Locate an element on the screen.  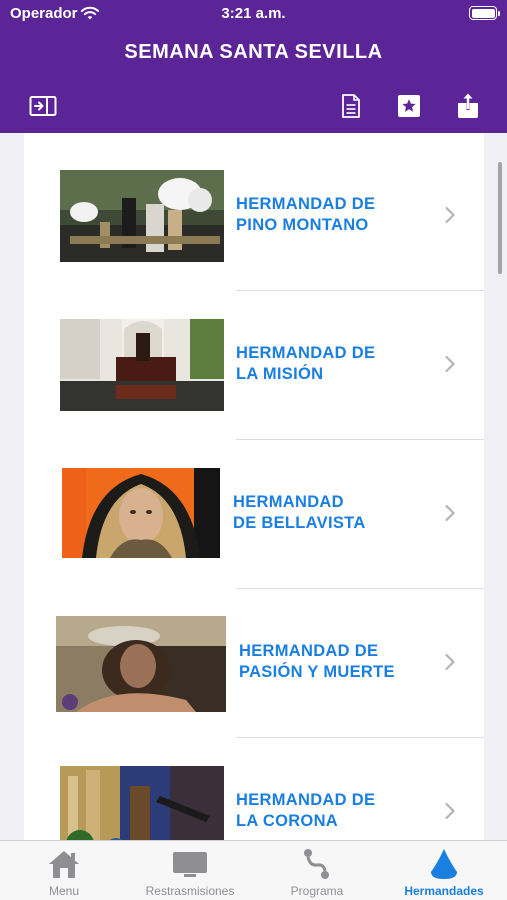
tab-label: Menu is located at coordinates (64, 891).